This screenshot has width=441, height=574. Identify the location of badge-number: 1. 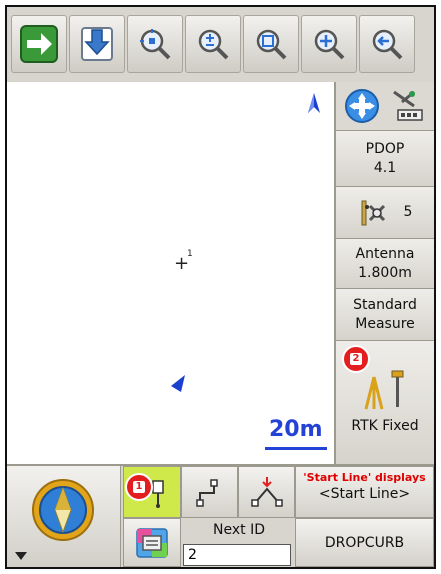
(139, 487).